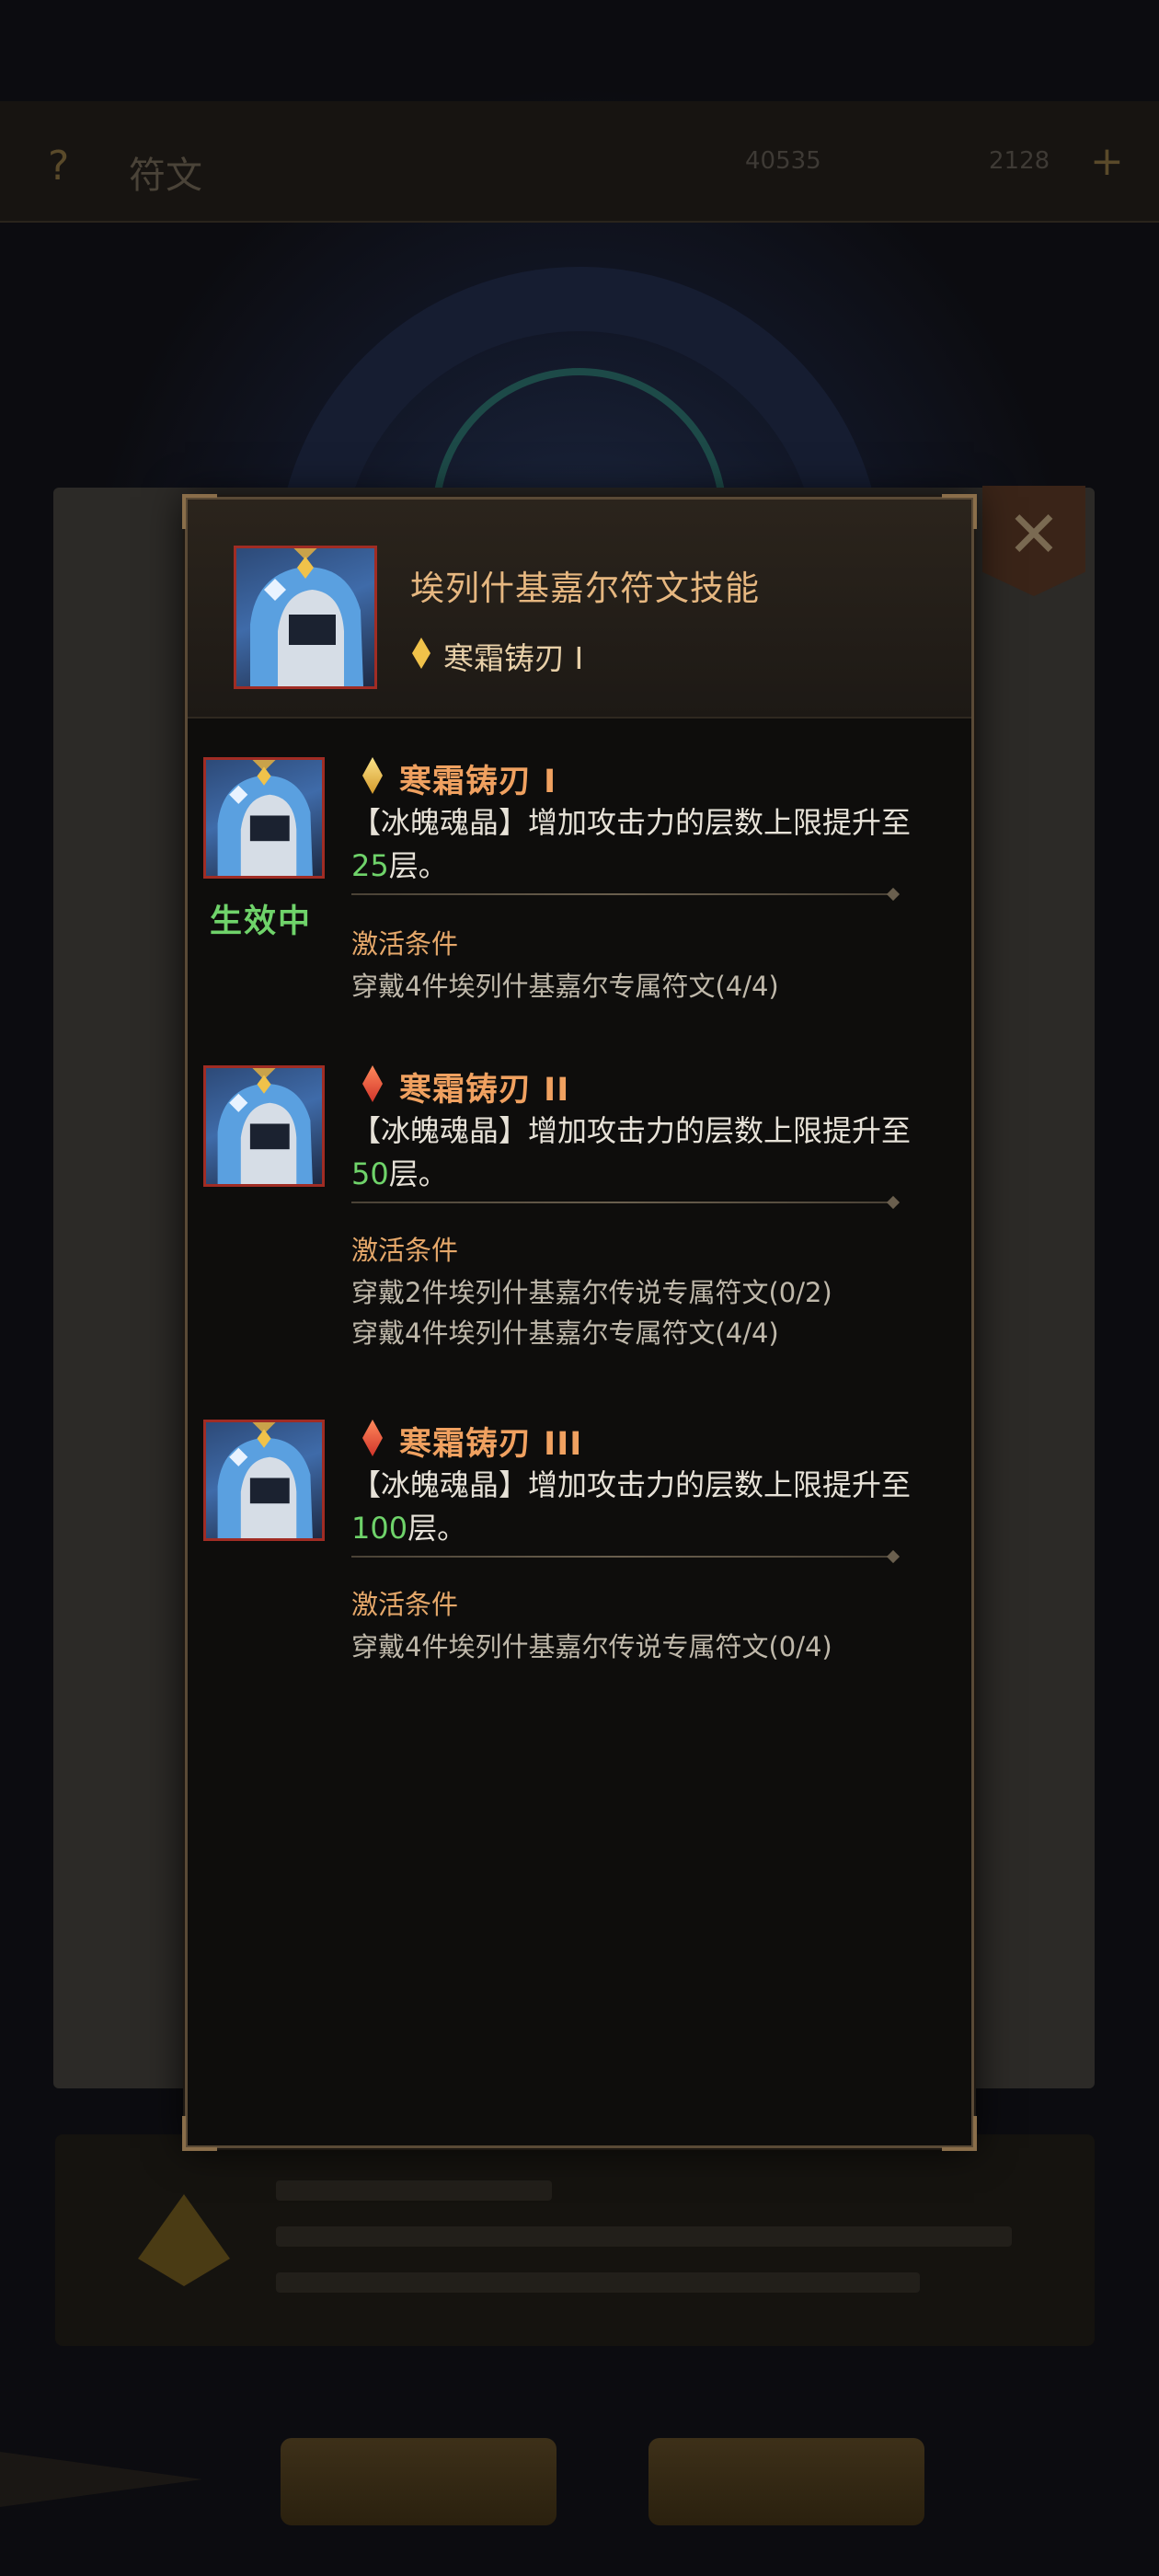 The width and height of the screenshot is (1159, 2576). I want to click on skill-description: 【冰魄魂晶】增加攻击力的层数上限提升至 25层。, so click(645, 844).